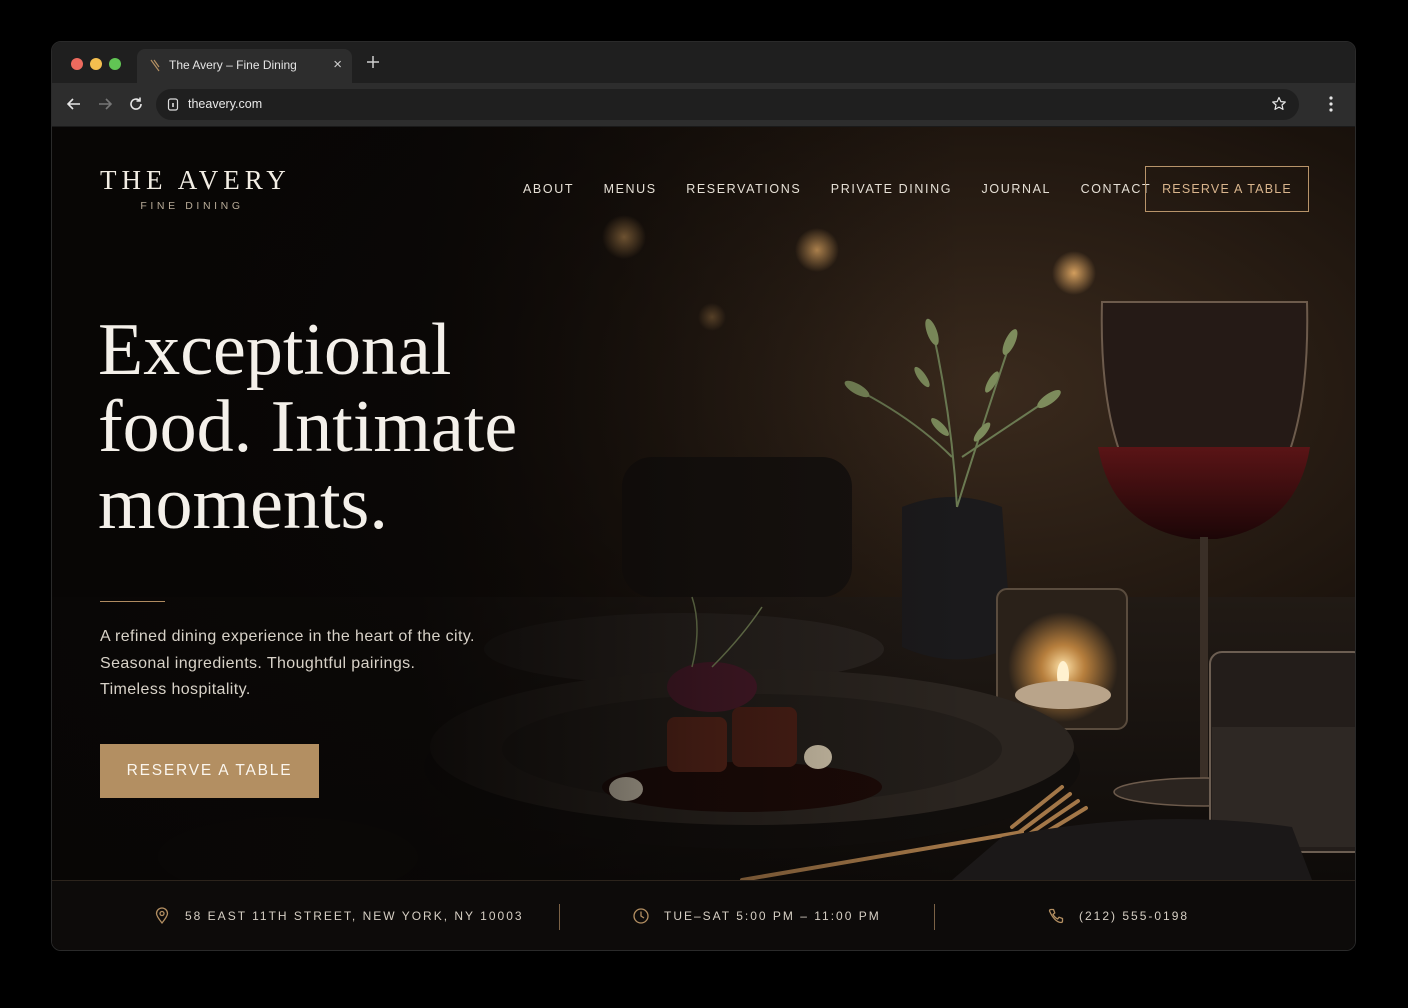 Image resolution: width=1408 pixels, height=1008 pixels. What do you see at coordinates (743, 189) in the screenshot?
I see `nav-item-reservations: RESERVATIONS` at bounding box center [743, 189].